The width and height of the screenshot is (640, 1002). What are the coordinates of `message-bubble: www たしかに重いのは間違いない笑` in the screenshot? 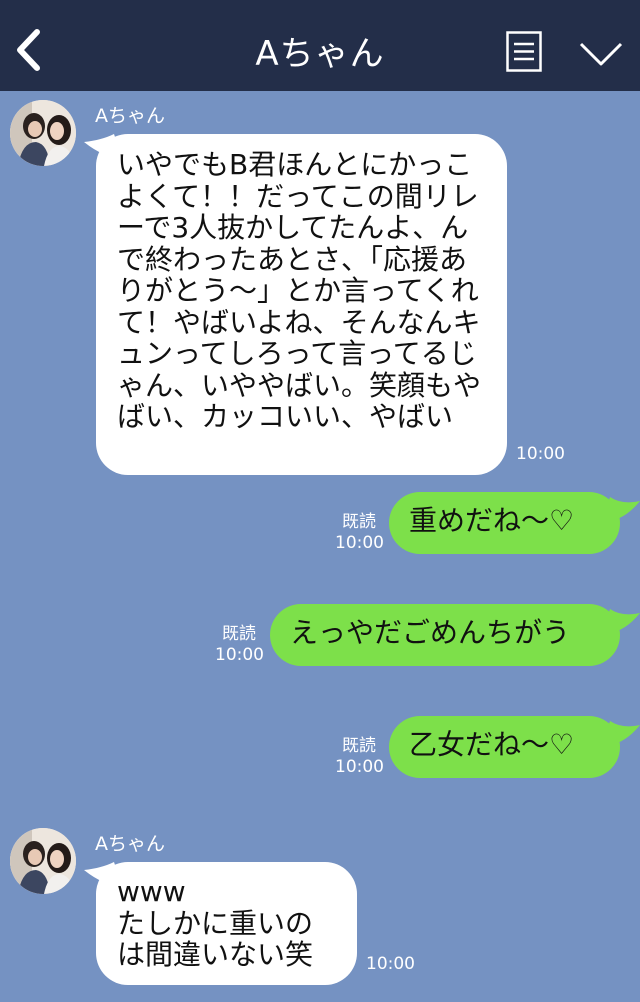 It's located at (226, 923).